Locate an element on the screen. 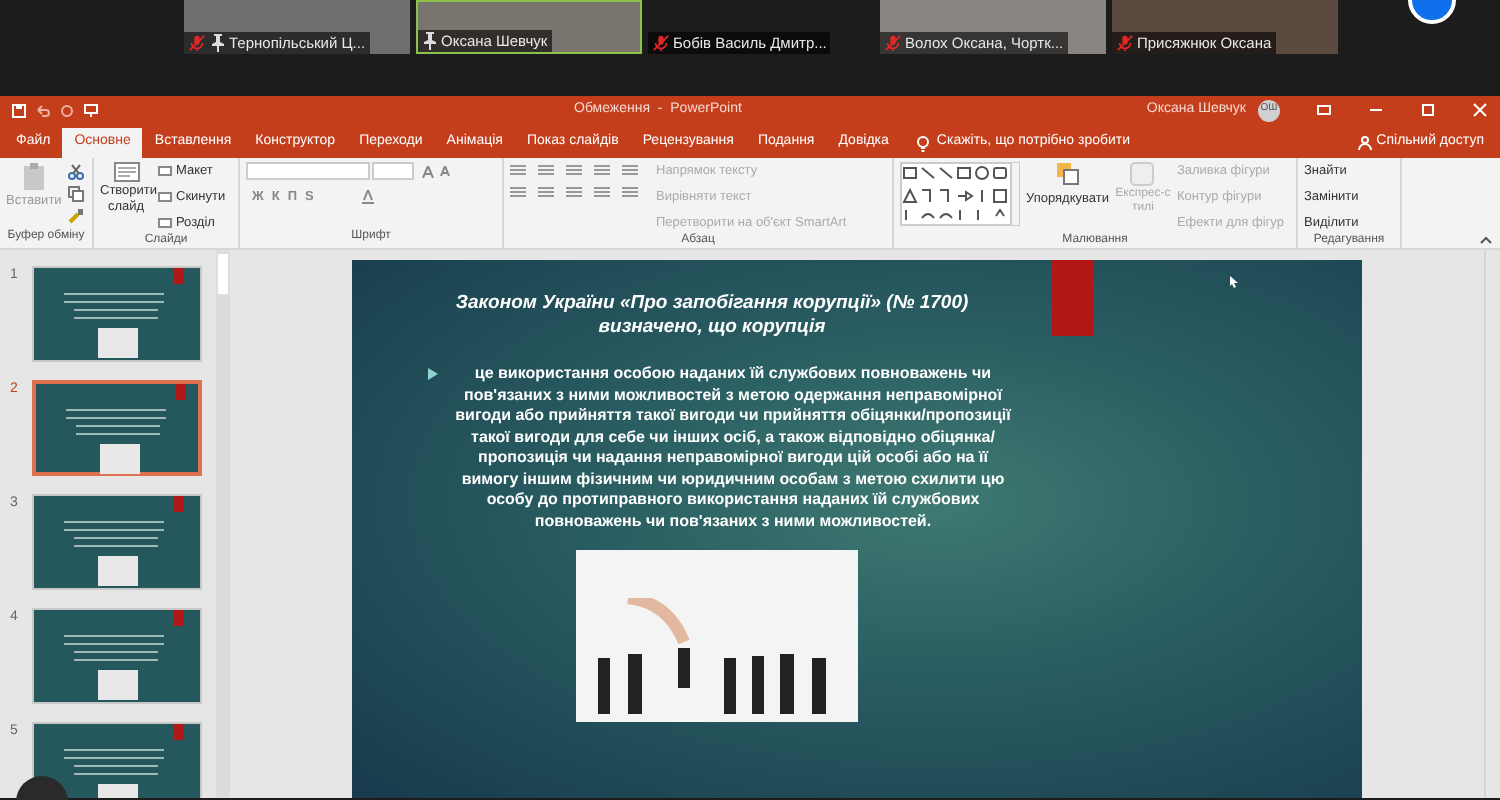  scissors-icon is located at coordinates (75, 172).